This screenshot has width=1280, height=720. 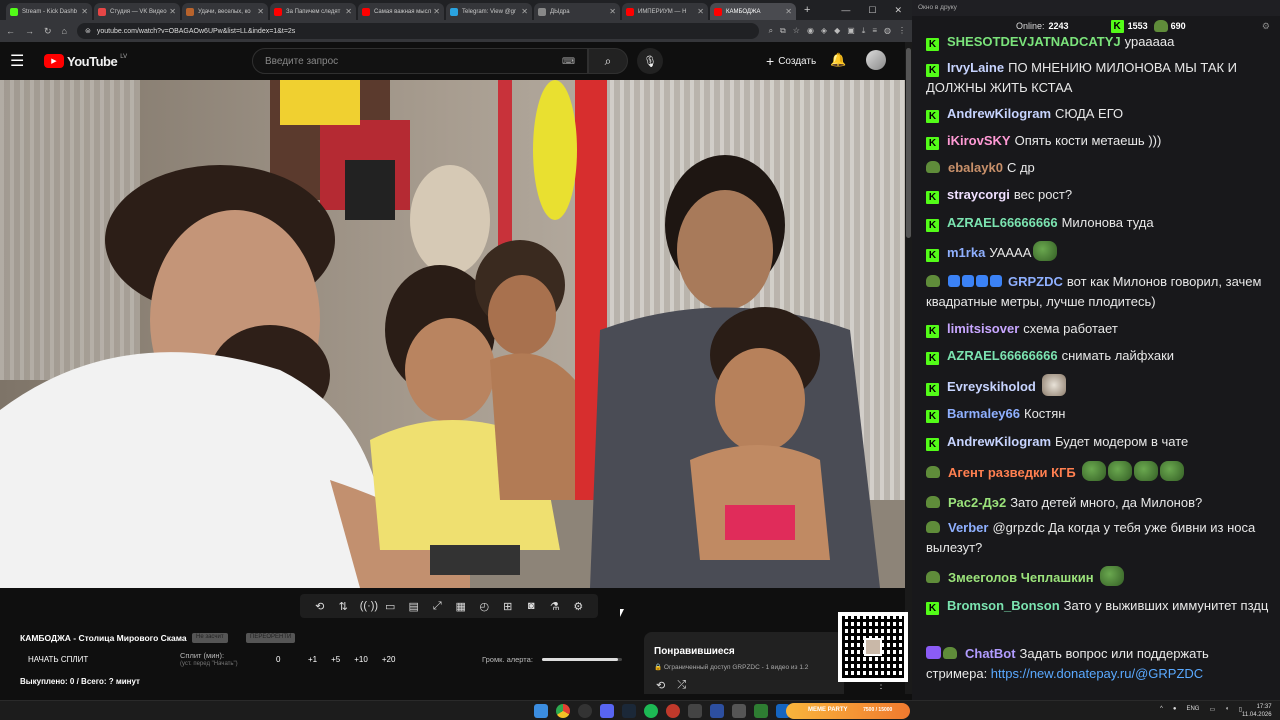 What do you see at coordinates (210, 638) in the screenshot?
I see `status-chip: Не засчит` at bounding box center [210, 638].